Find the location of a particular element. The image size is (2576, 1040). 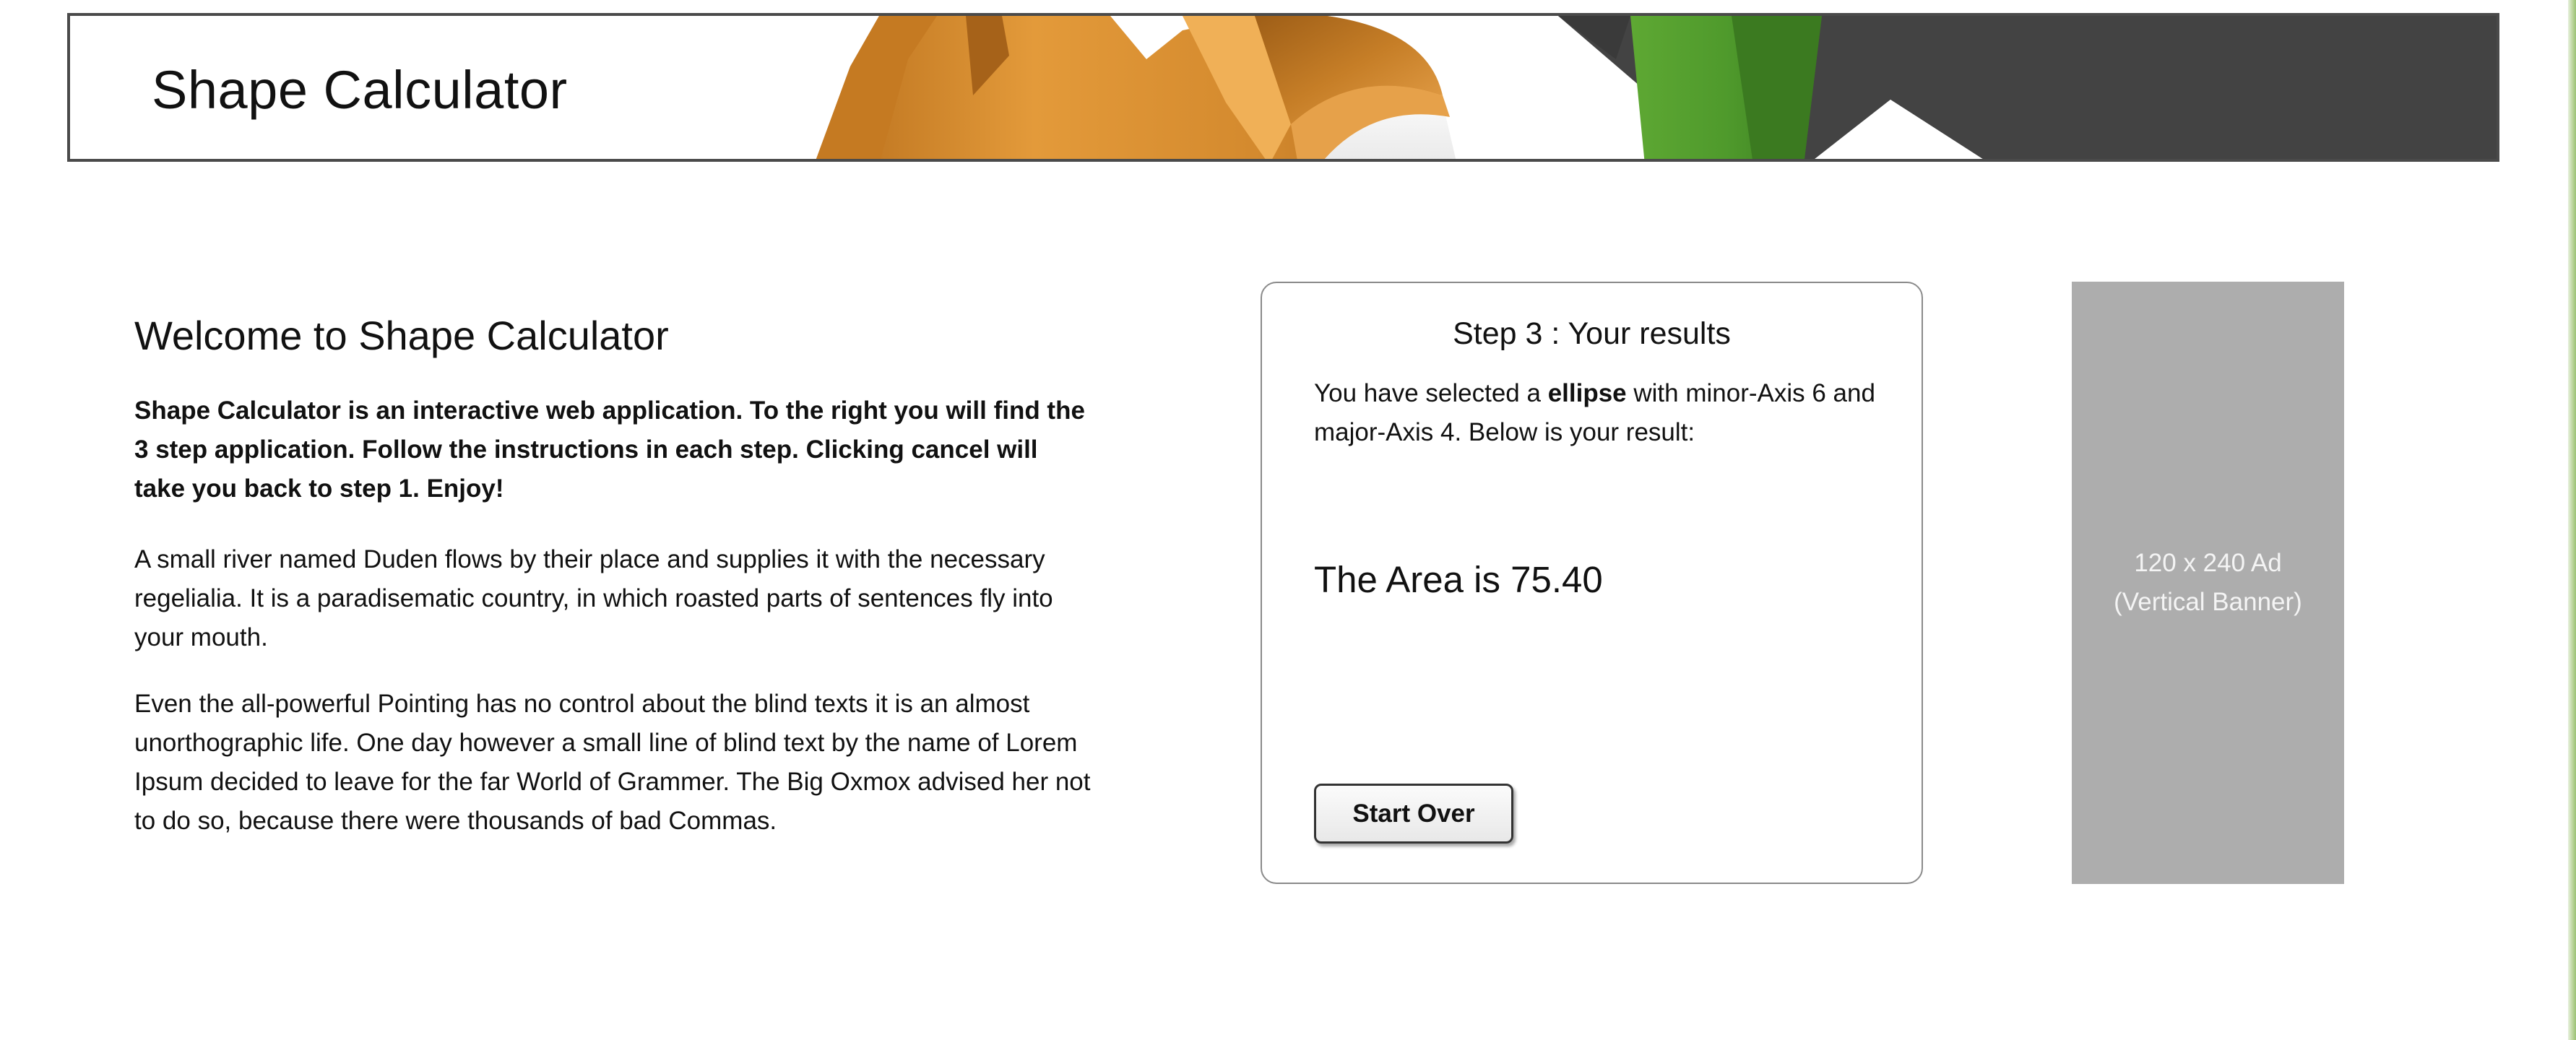

site-title: Shape Calculator is located at coordinates (360, 90).